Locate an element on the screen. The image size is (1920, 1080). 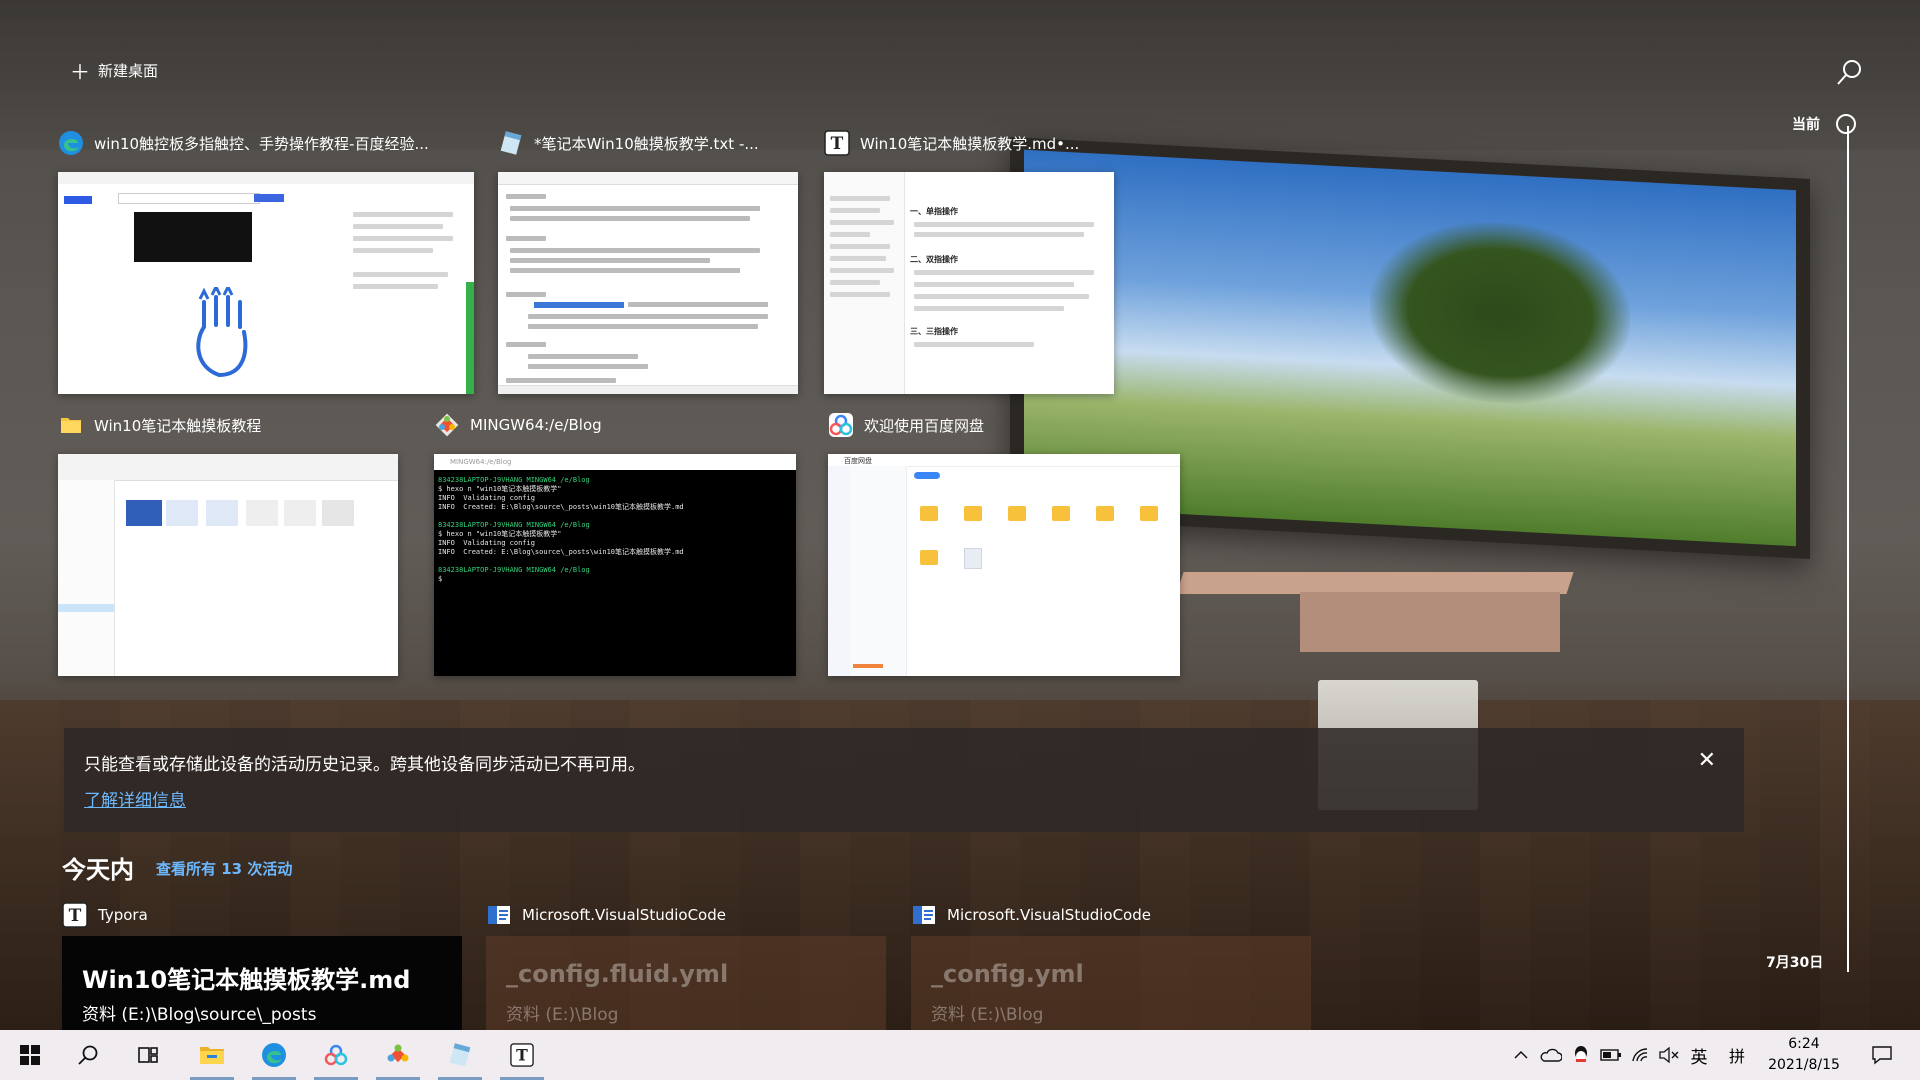
onedrive-icon is located at coordinates (1551, 1055).